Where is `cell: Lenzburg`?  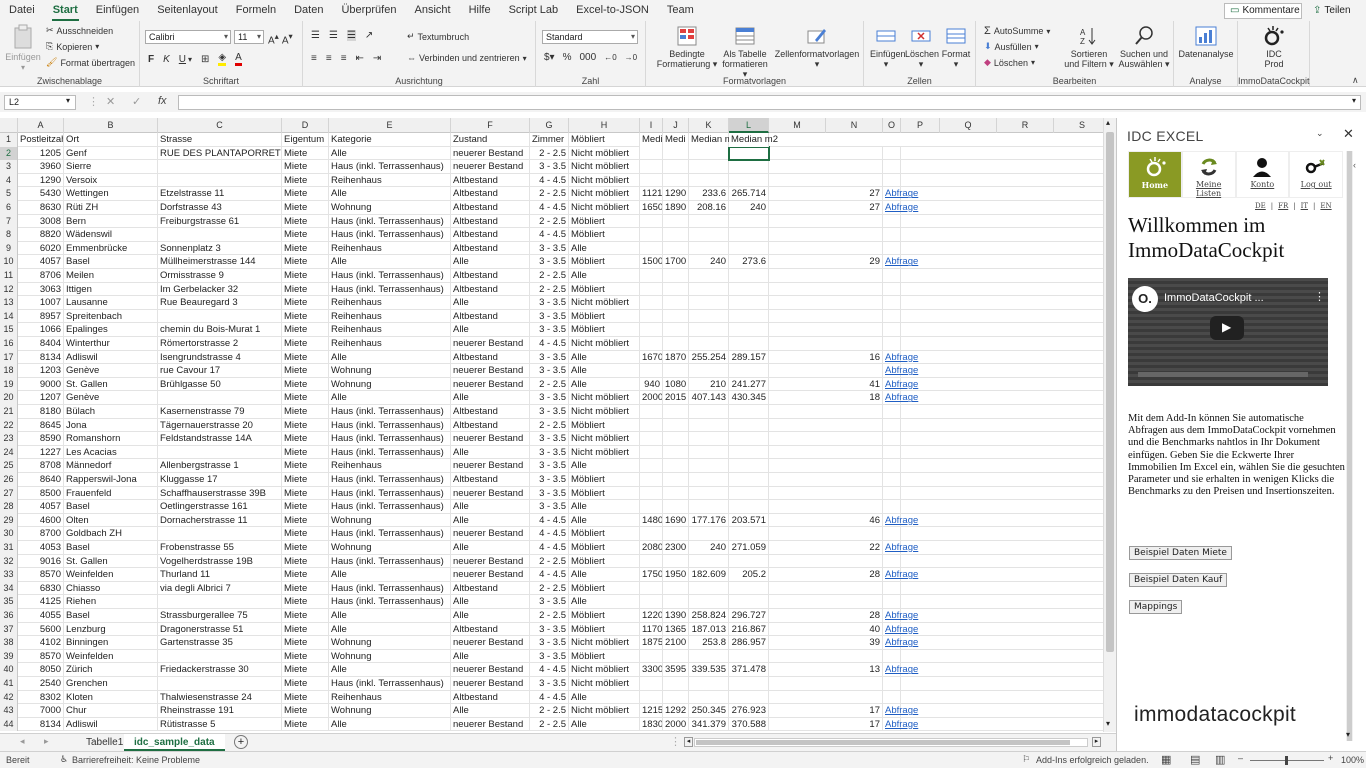 cell: Lenzburg is located at coordinates (111, 629).